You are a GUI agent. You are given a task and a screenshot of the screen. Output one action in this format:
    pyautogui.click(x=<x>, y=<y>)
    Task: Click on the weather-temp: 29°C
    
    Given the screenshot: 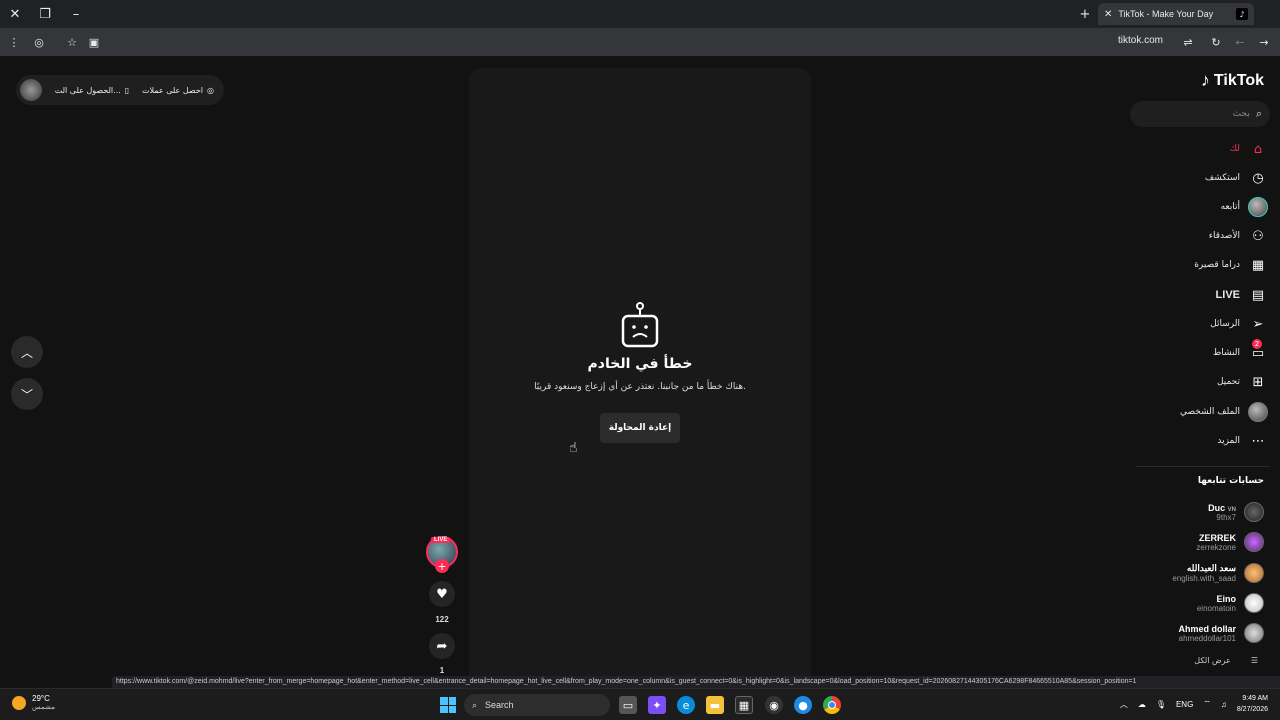 What is the action you would take?
    pyautogui.click(x=41, y=698)
    